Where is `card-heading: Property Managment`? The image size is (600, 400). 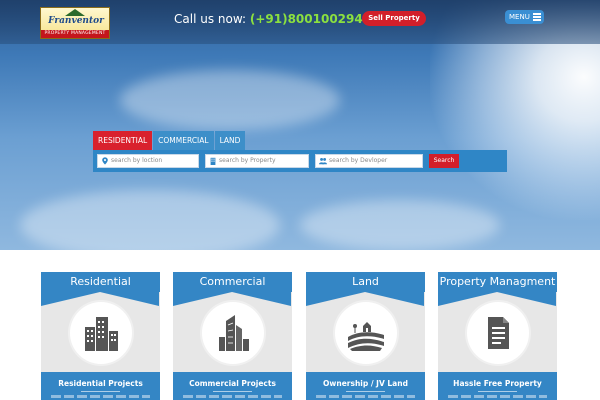 card-heading: Property Managment is located at coordinates (497, 282).